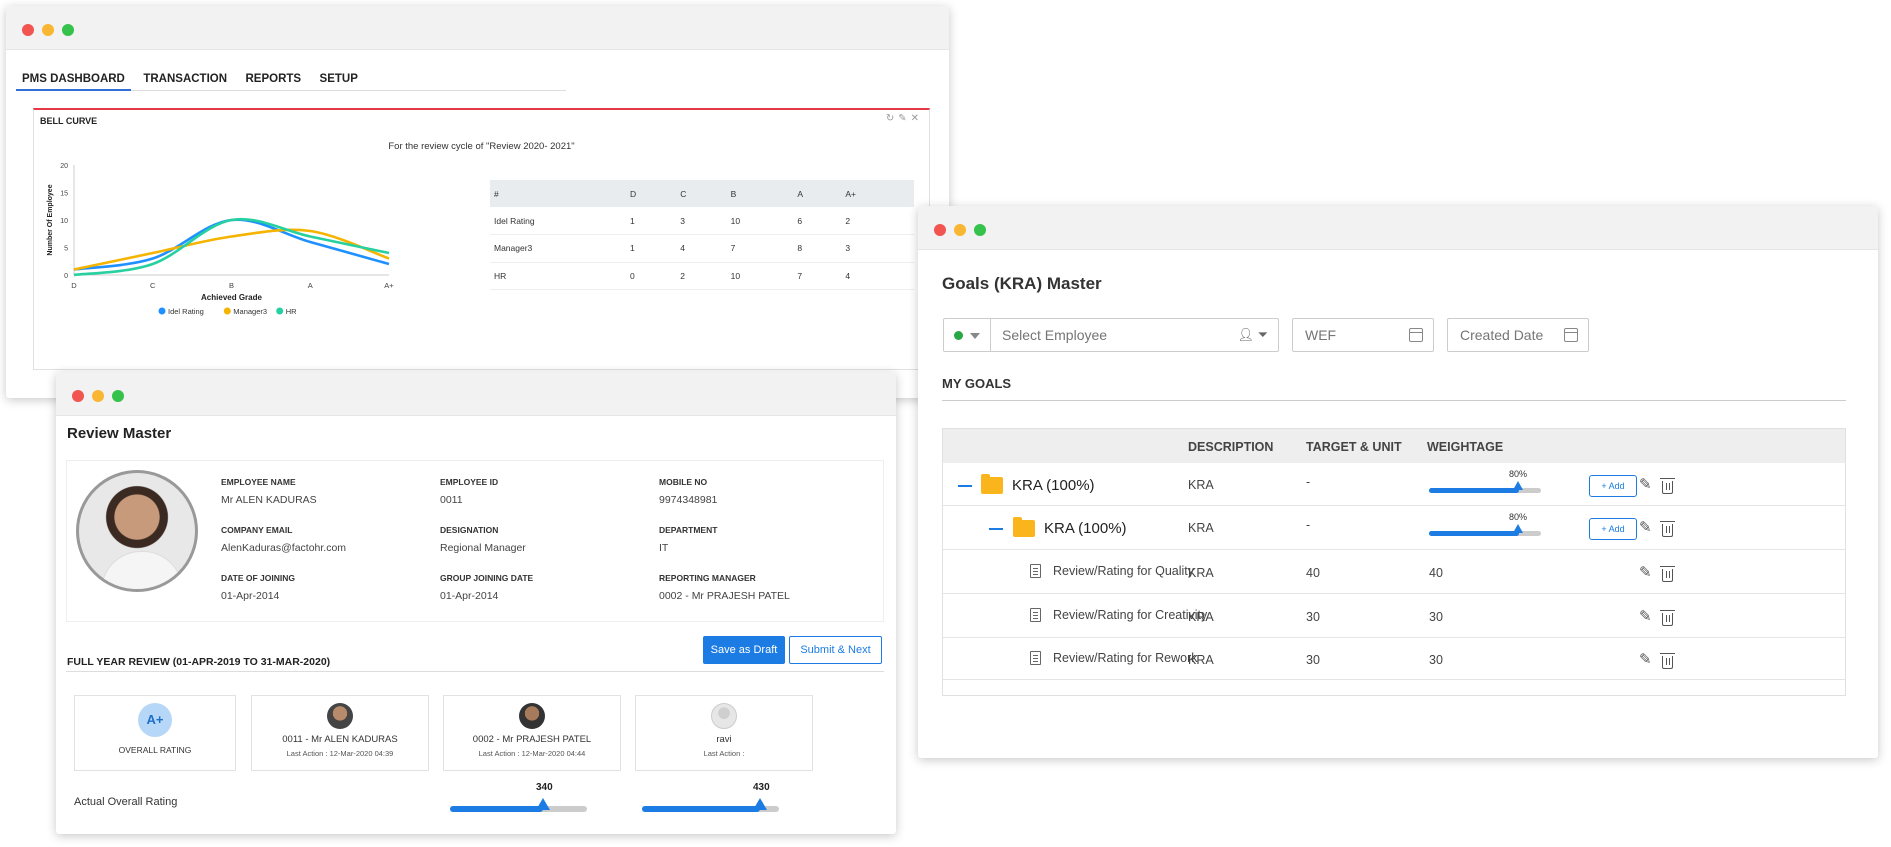 The image size is (1891, 847). What do you see at coordinates (280, 311) in the screenshot?
I see `legend-marker` at bounding box center [280, 311].